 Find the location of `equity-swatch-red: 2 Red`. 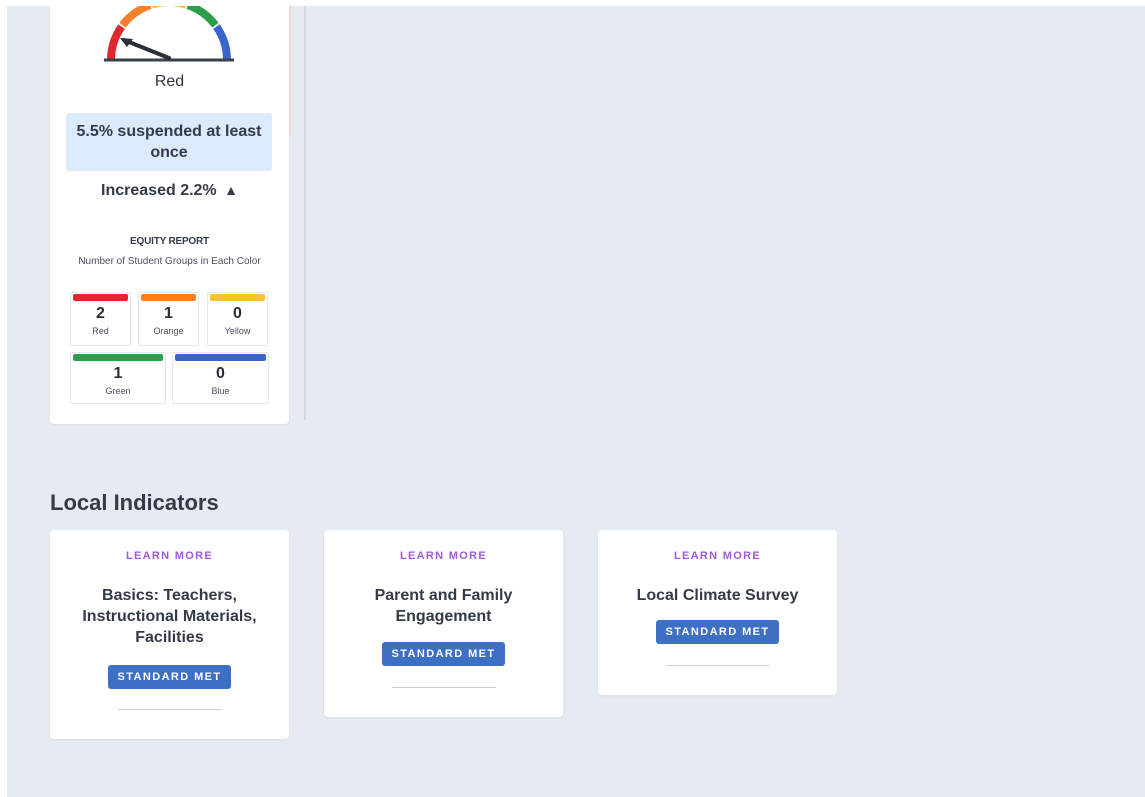

equity-swatch-red: 2 Red is located at coordinates (100, 319).